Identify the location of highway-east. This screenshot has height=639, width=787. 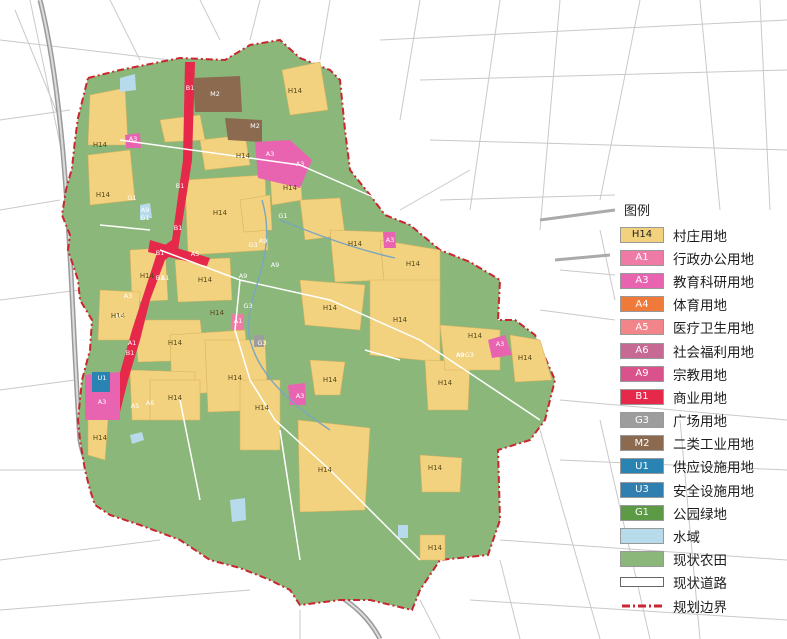
(577, 235).